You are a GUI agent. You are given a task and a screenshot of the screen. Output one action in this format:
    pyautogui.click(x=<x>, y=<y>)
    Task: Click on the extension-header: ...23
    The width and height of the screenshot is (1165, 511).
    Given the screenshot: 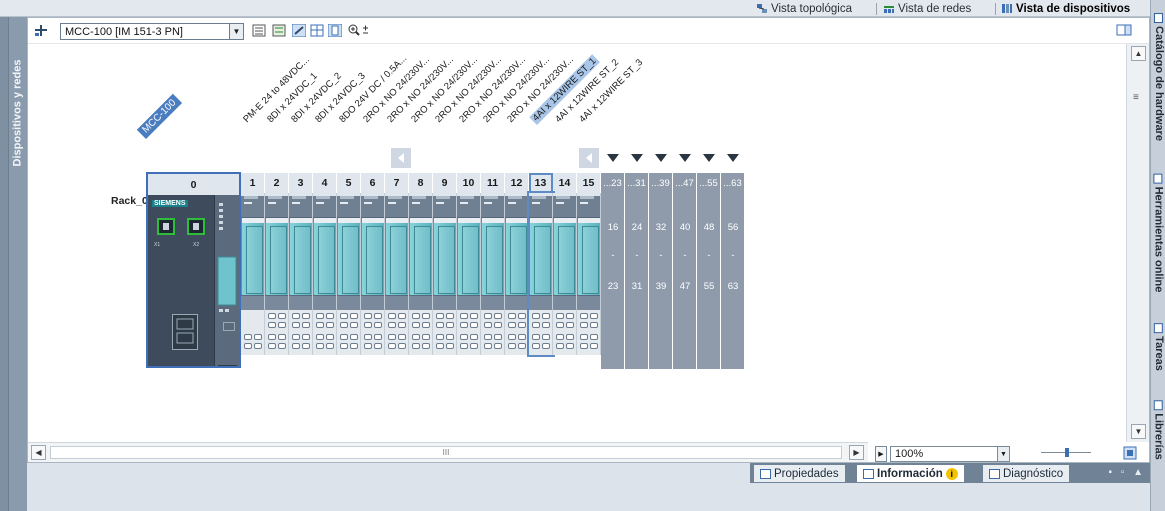 What is the action you would take?
    pyautogui.click(x=613, y=183)
    